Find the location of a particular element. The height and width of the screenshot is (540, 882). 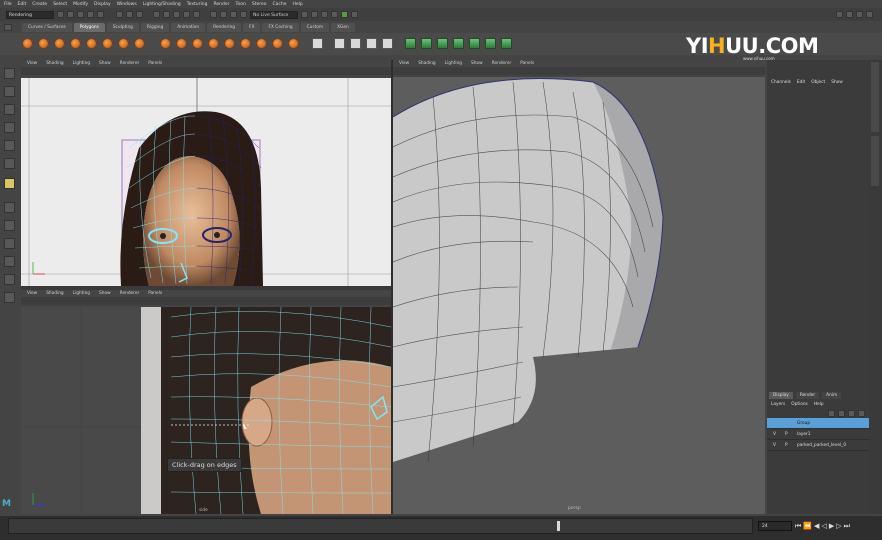

shelf-tab-fx: FX is located at coordinates (252, 27).